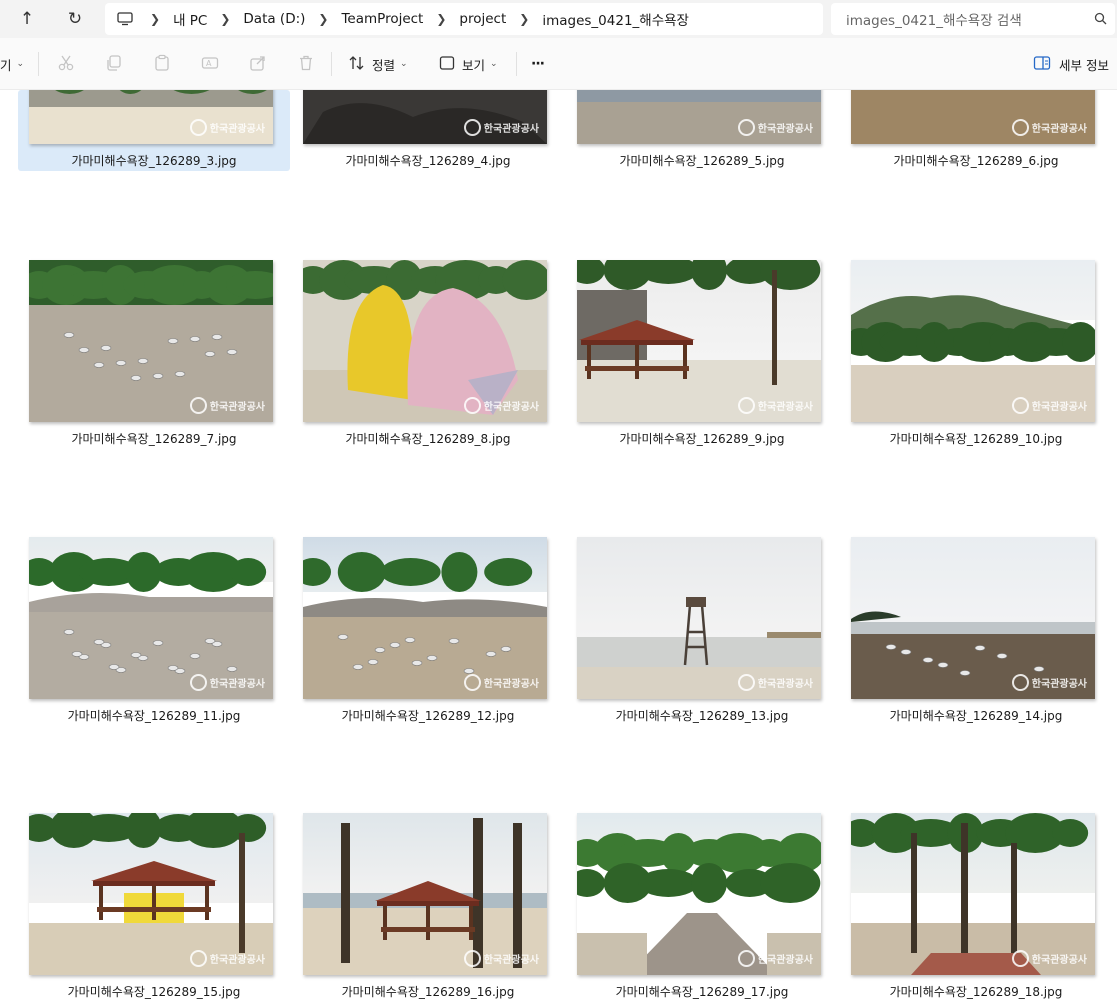 The width and height of the screenshot is (1117, 1004). I want to click on file-name: 가마미해수욕장_126289_17.jpg, so click(702, 991).